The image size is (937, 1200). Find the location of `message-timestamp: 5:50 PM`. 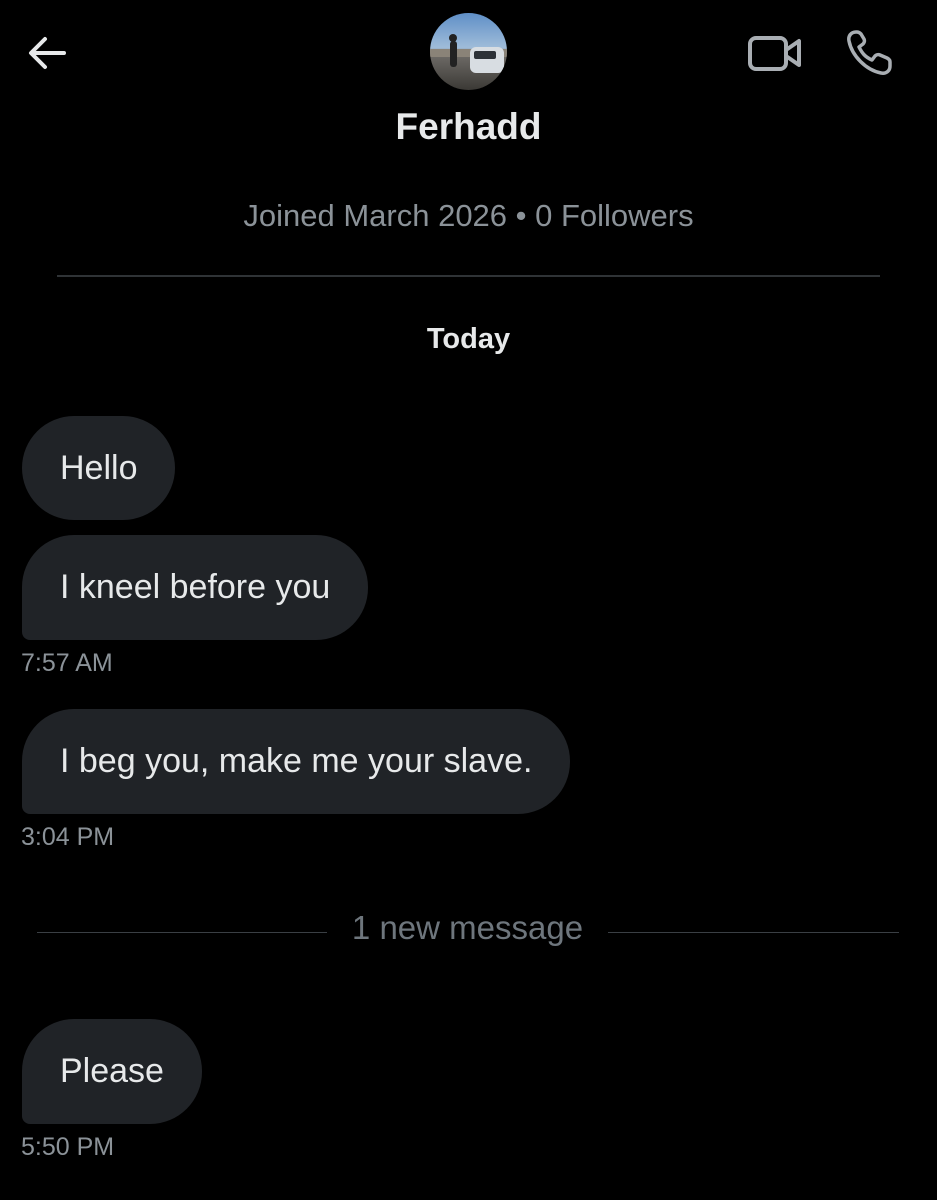

message-timestamp: 5:50 PM is located at coordinates (68, 1147).